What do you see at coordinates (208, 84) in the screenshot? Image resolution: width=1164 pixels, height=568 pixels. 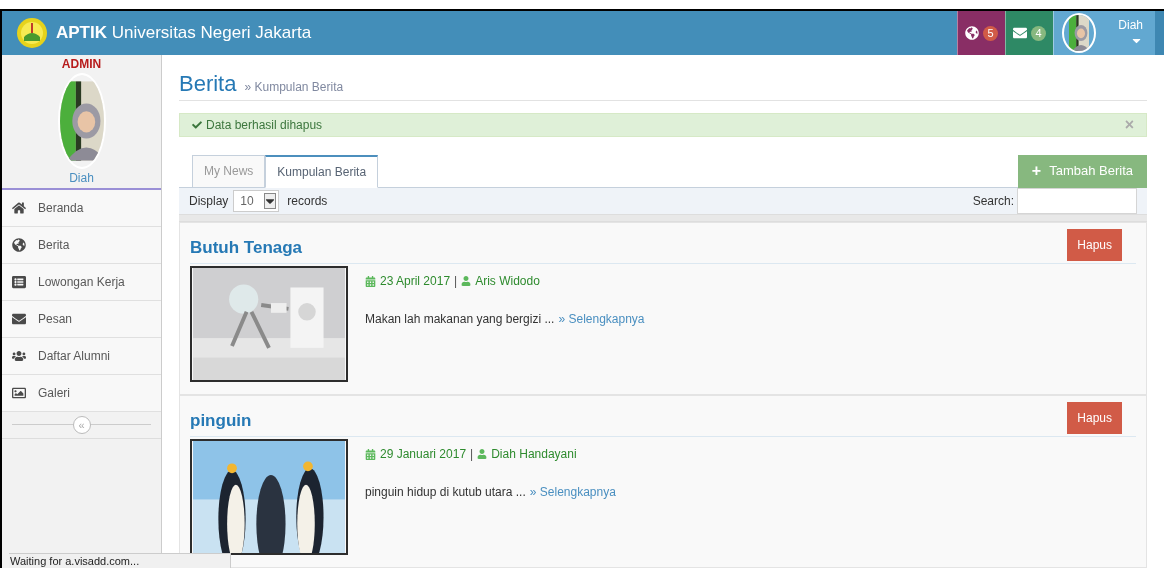 I see `page-title: Berita` at bounding box center [208, 84].